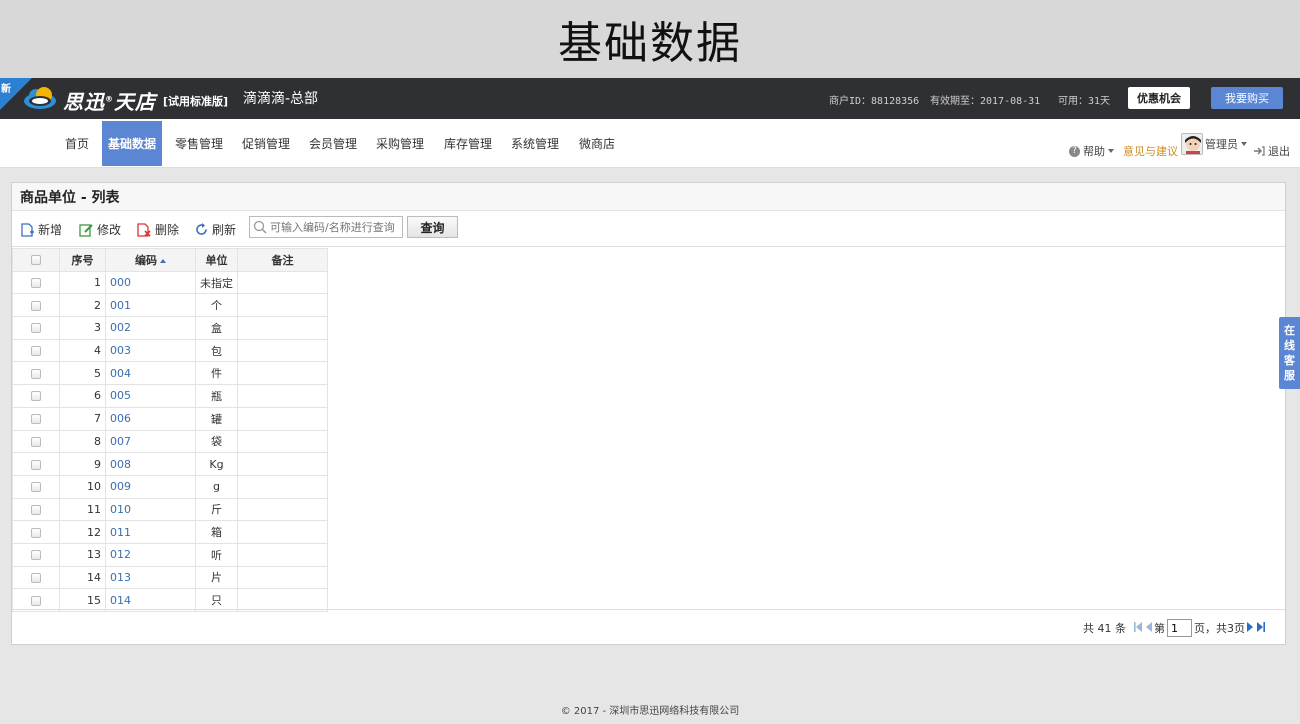 The image size is (1300, 724). What do you see at coordinates (1149, 628) in the screenshot?
I see `prev-page-icon` at bounding box center [1149, 628].